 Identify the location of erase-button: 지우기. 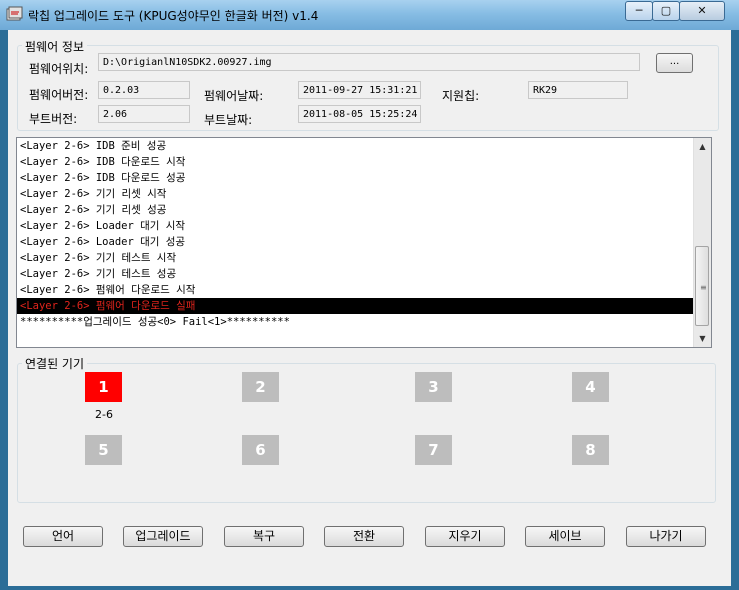
(465, 536).